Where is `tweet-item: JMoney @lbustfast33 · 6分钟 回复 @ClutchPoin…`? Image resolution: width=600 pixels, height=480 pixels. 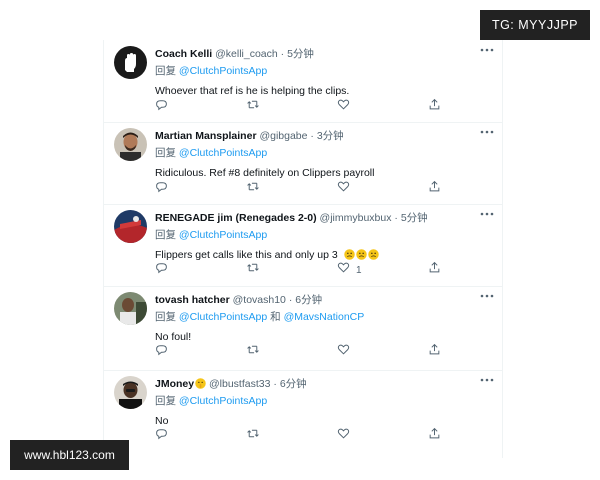
tweet-item: JMoney @lbustfast33 · 6分钟 回复 @ClutchPoin… is located at coordinates (303, 414).